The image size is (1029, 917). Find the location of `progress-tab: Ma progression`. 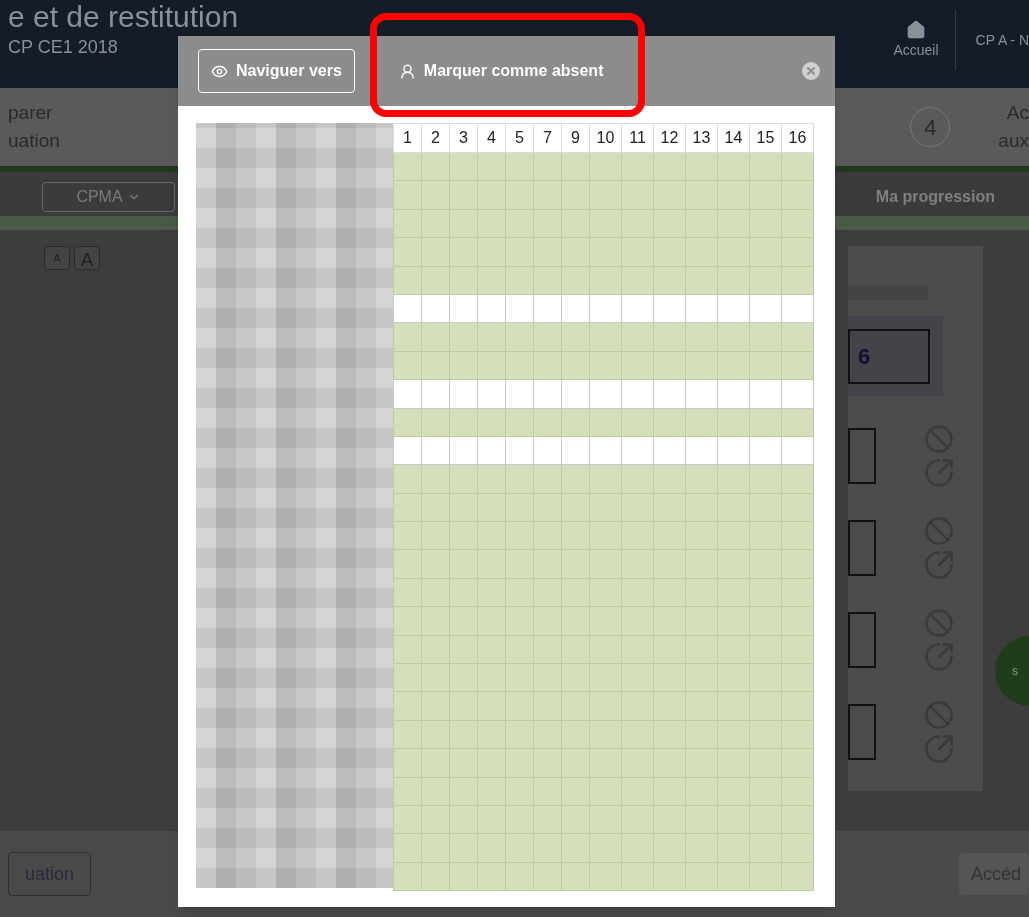

progress-tab: Ma progression is located at coordinates (935, 197).